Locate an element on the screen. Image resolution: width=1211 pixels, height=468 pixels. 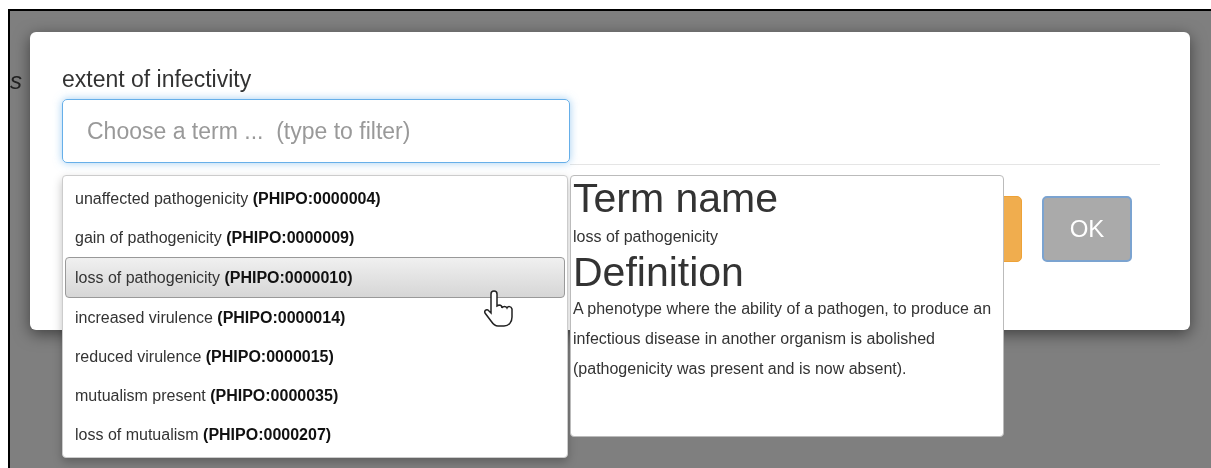
dropdown-item: reduced virulence (PHIPO:0000015) is located at coordinates (315, 356).